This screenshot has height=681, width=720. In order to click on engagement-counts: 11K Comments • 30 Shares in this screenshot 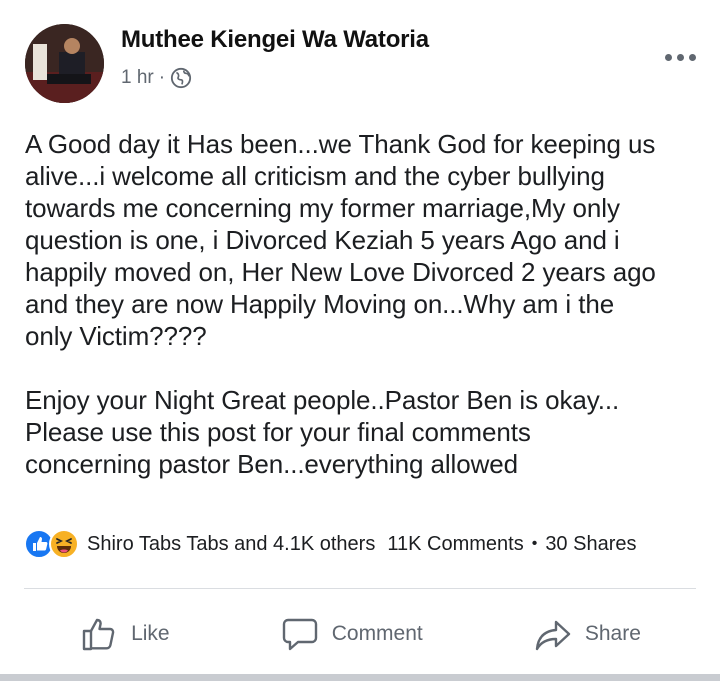, I will do `click(511, 544)`.